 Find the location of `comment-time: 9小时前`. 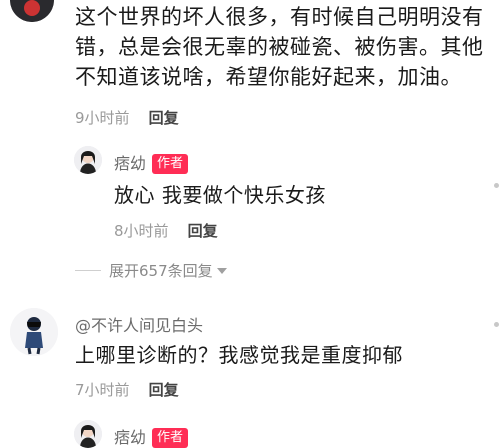

comment-time: 9小时前 is located at coordinates (102, 118).